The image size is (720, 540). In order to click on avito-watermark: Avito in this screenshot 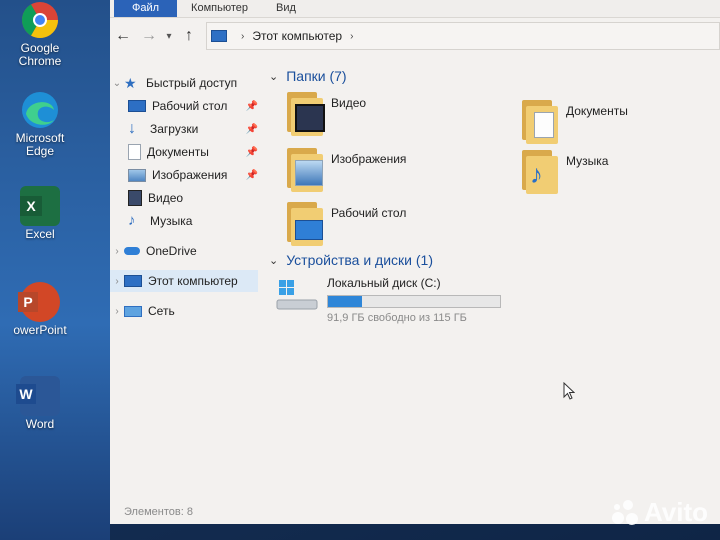, I will do `click(659, 512)`.